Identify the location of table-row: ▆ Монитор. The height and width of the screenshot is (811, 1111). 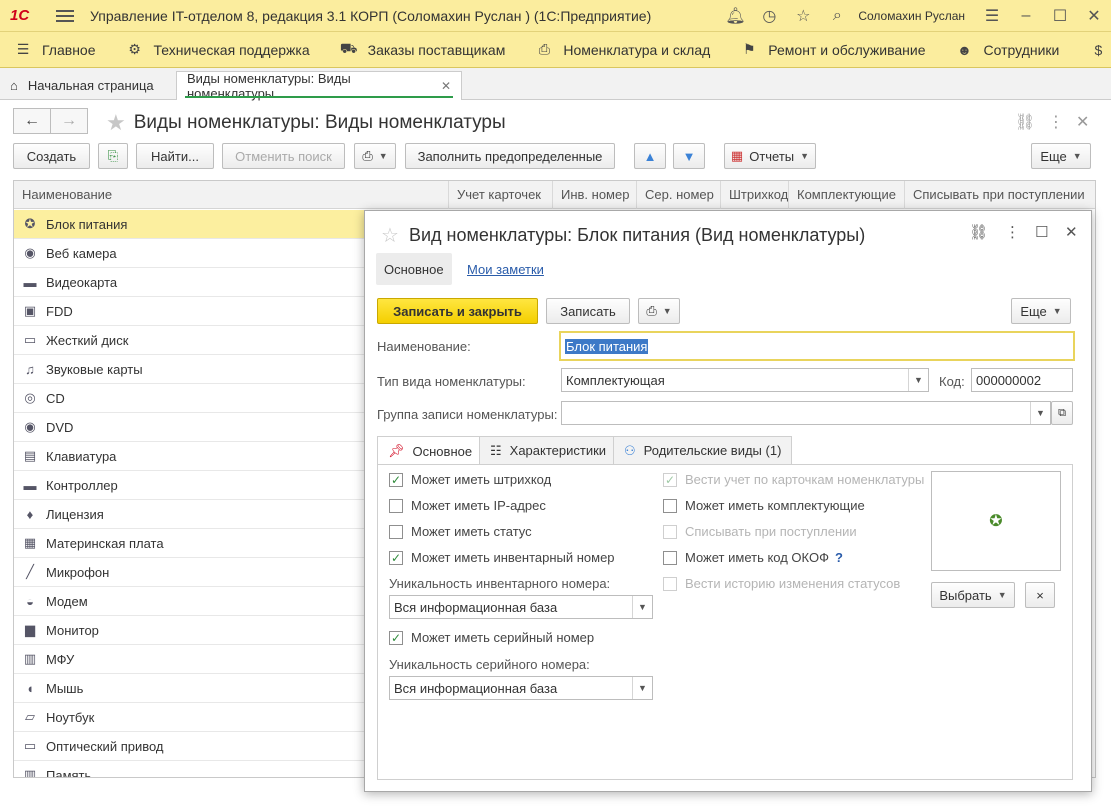
(190, 630).